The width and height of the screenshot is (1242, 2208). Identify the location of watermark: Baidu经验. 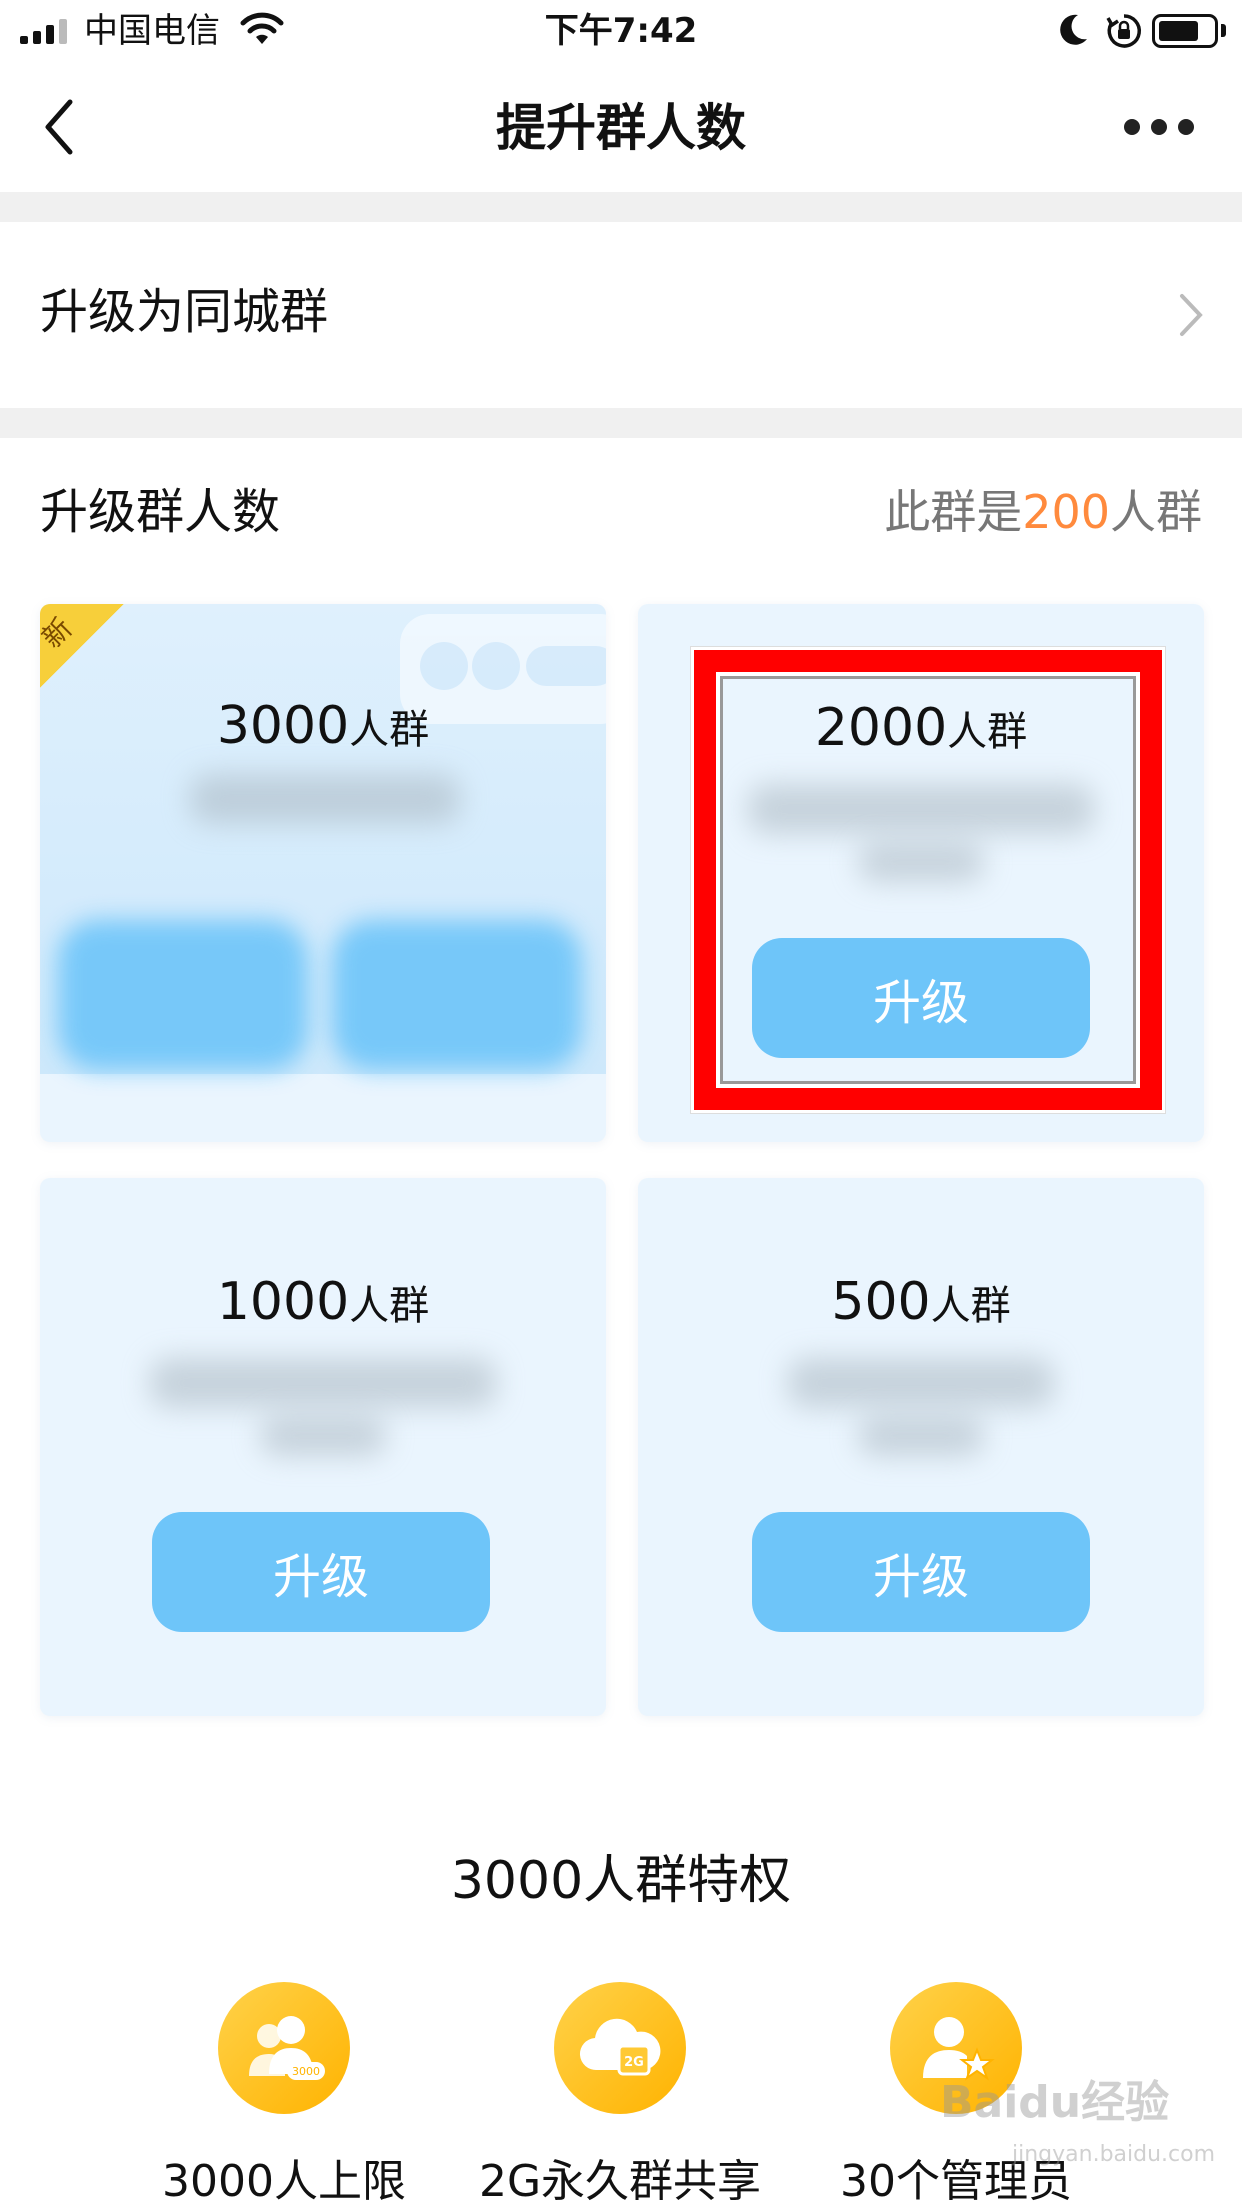
(1055, 2102).